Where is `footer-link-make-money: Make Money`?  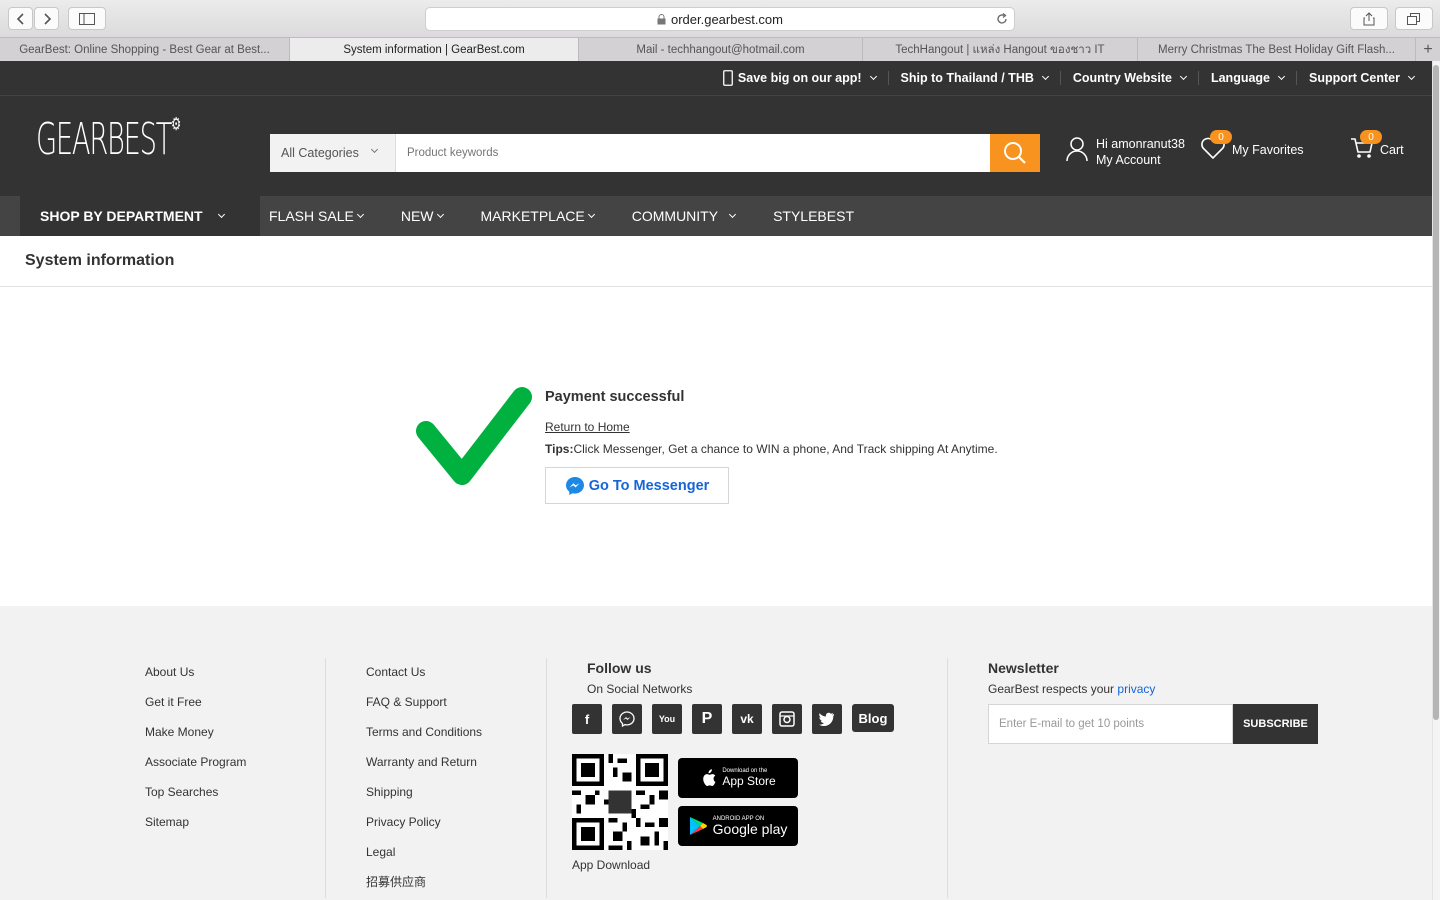
footer-link-make-money: Make Money is located at coordinates (195, 733).